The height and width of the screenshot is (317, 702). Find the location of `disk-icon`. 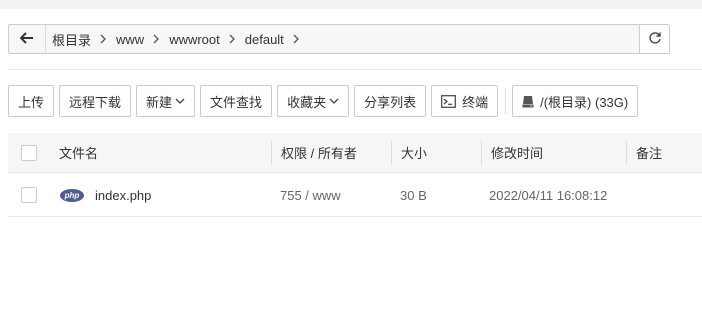

disk-icon is located at coordinates (528, 101).